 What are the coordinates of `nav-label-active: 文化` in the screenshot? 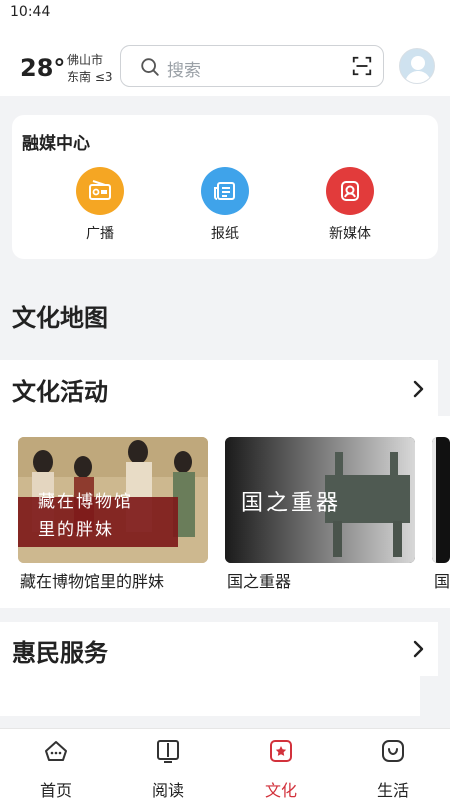 It's located at (280, 790).